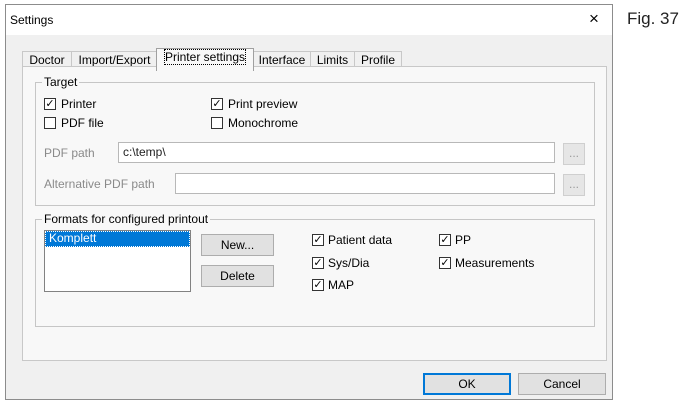 The width and height of the screenshot is (687, 406). I want to click on cancel-button: Cancel, so click(562, 384).